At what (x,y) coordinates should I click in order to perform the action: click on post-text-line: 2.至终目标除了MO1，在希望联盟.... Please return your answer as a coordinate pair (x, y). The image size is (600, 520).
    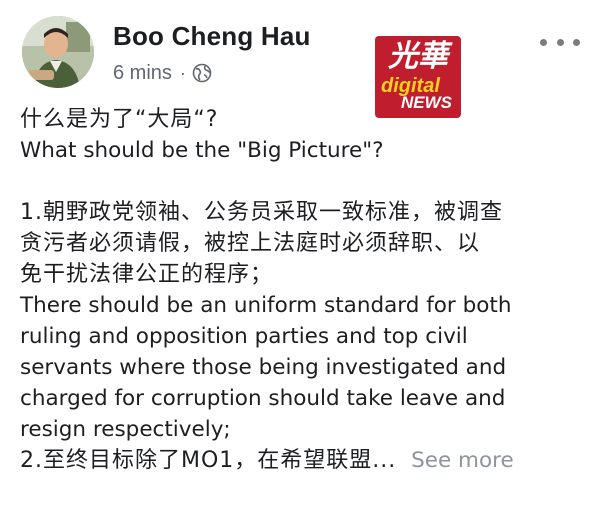
    Looking at the image, I should click on (208, 460).